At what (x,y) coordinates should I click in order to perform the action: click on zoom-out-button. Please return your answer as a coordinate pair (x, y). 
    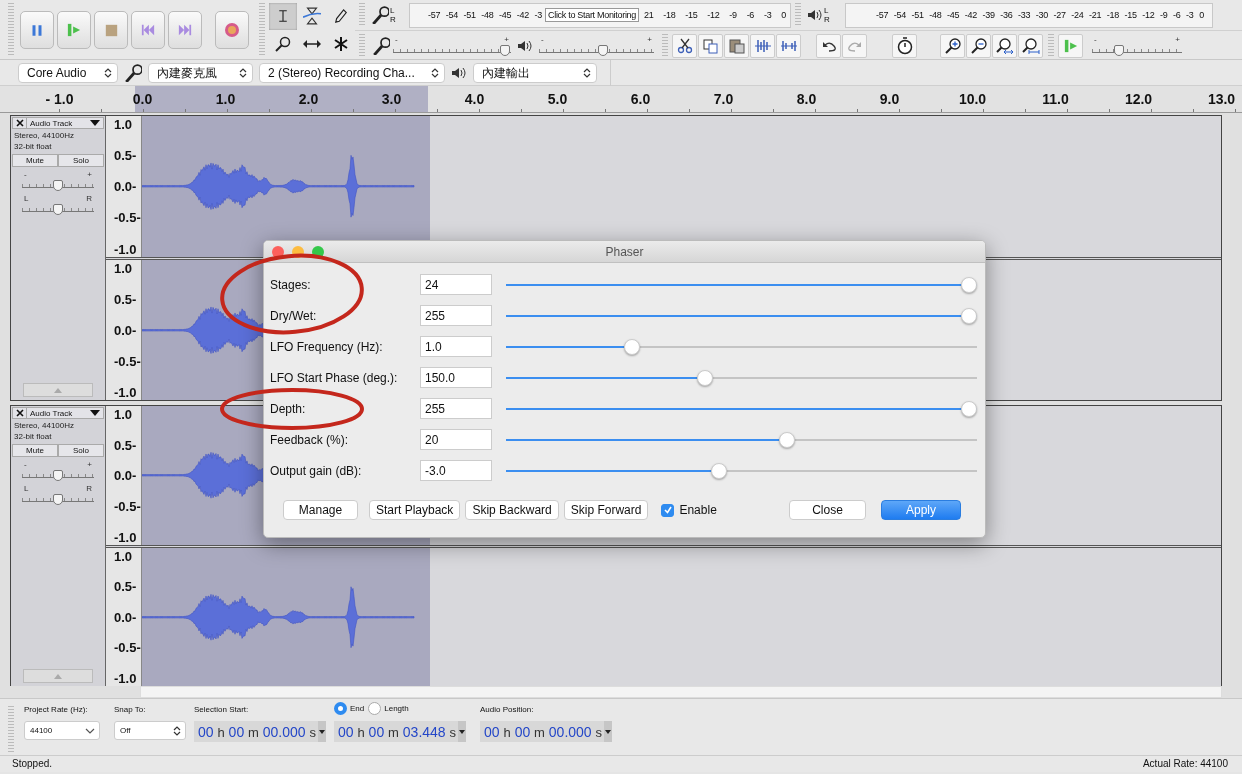
    Looking at the image, I should click on (978, 45).